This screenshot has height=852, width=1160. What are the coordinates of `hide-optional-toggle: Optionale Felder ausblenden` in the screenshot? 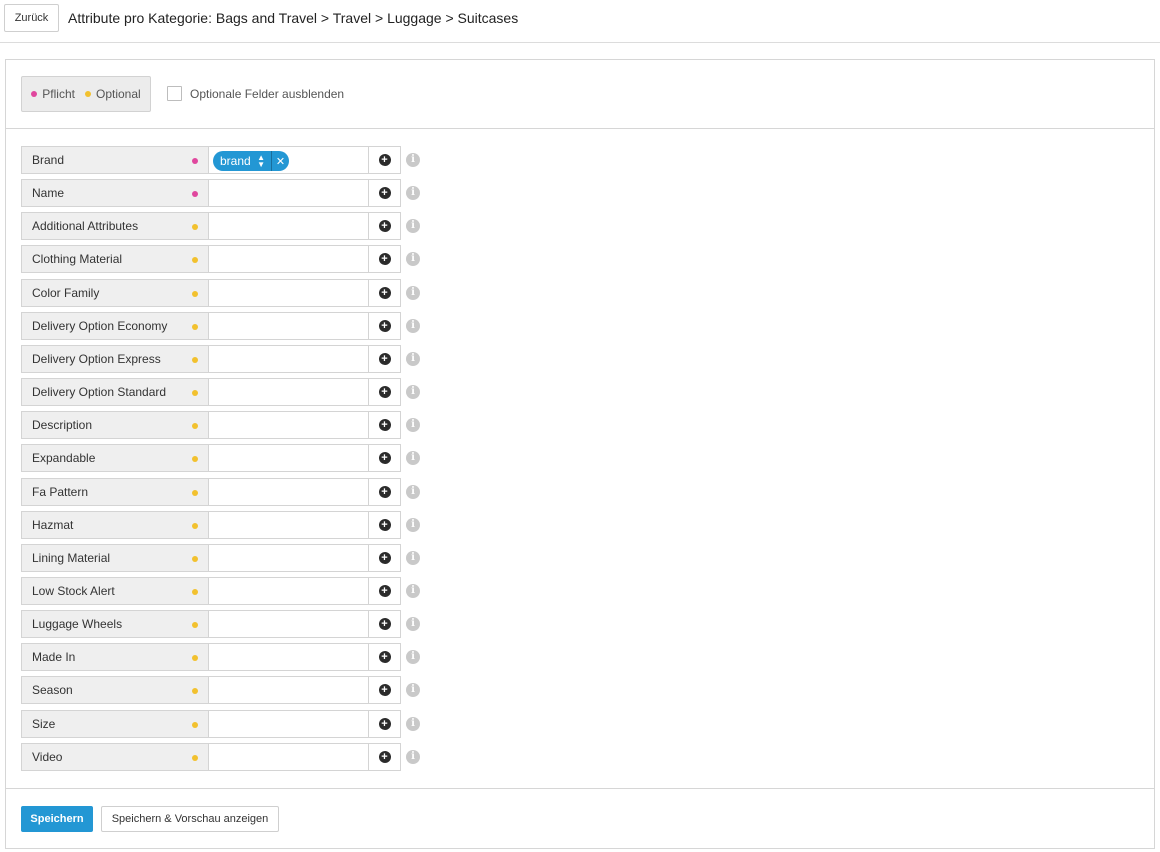 It's located at (255, 93).